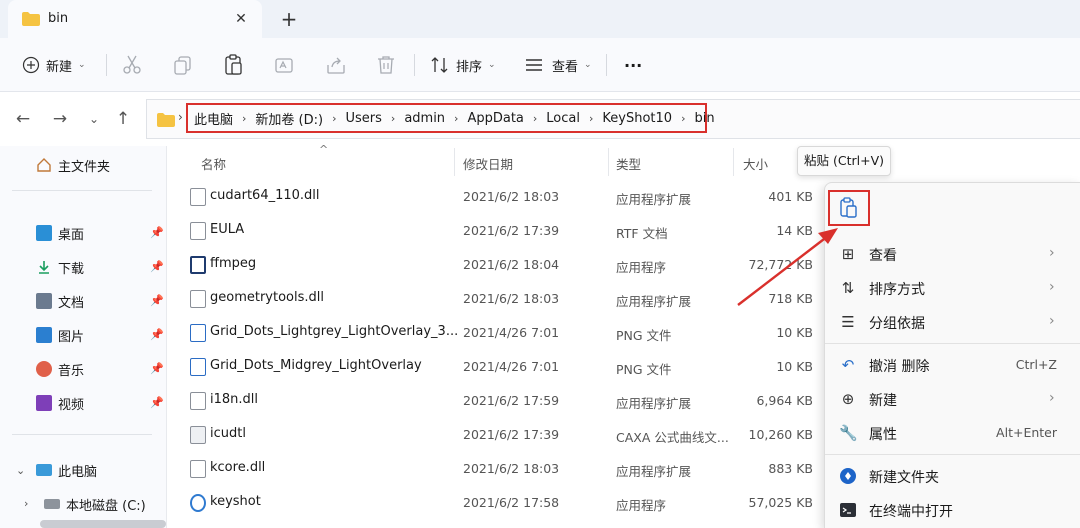 The height and width of the screenshot is (528, 1080). I want to click on sidebar-item-documents: 文档, so click(60, 301).